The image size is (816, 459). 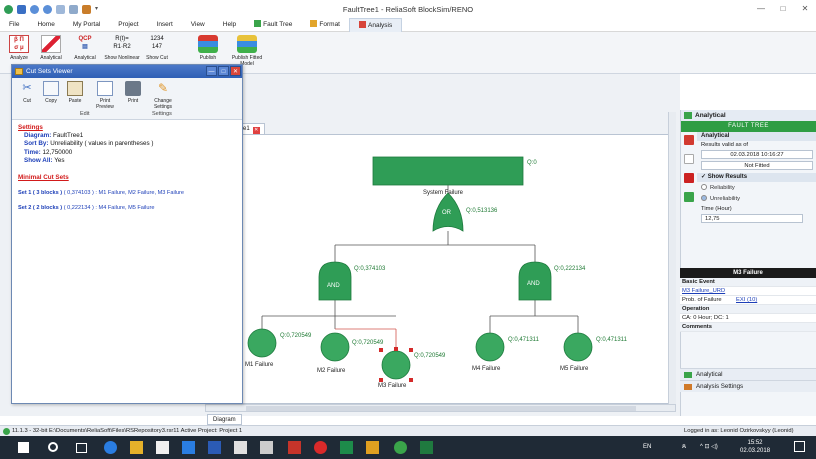 I want to click on tab-analysis: Analysis, so click(x=376, y=24).